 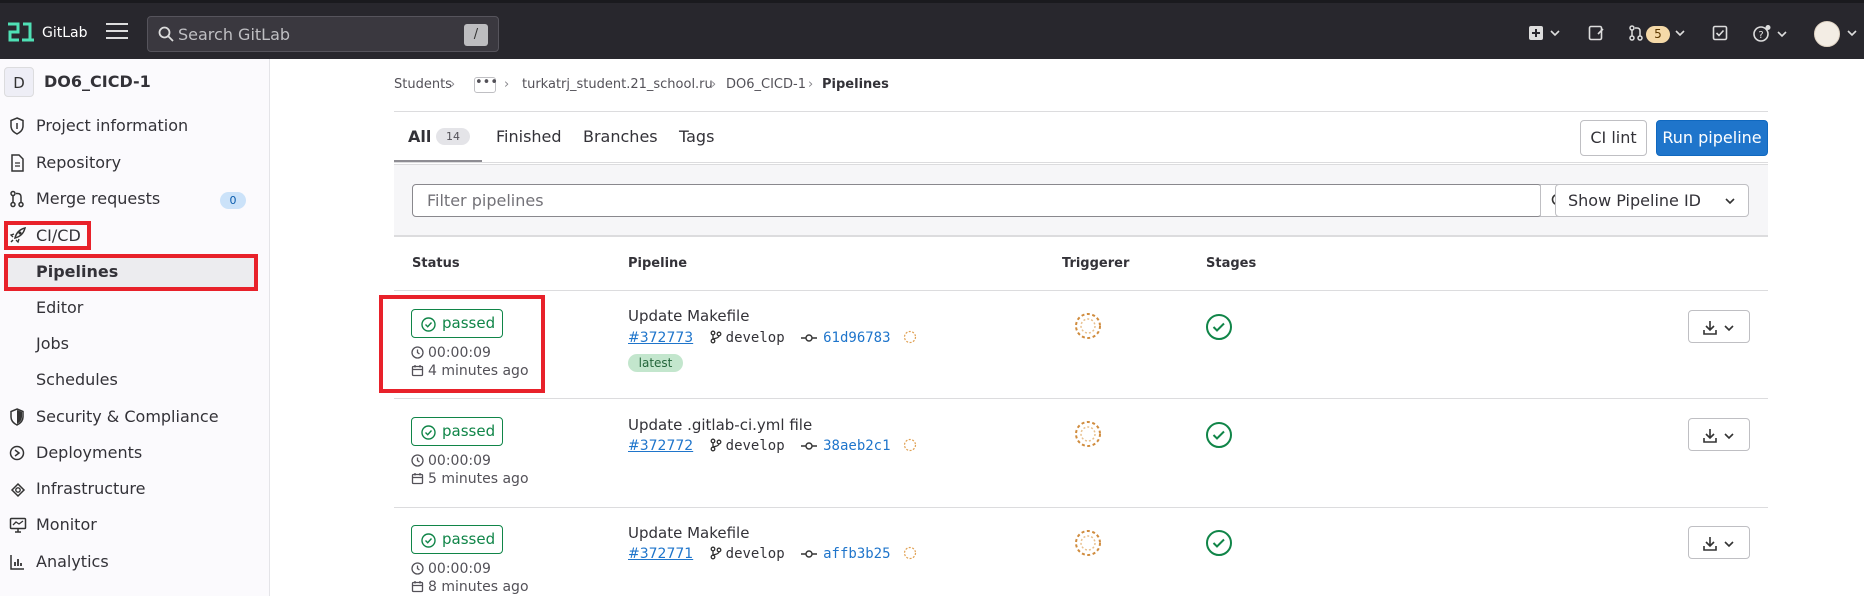 What do you see at coordinates (1827, 34) in the screenshot?
I see `user-avatar` at bounding box center [1827, 34].